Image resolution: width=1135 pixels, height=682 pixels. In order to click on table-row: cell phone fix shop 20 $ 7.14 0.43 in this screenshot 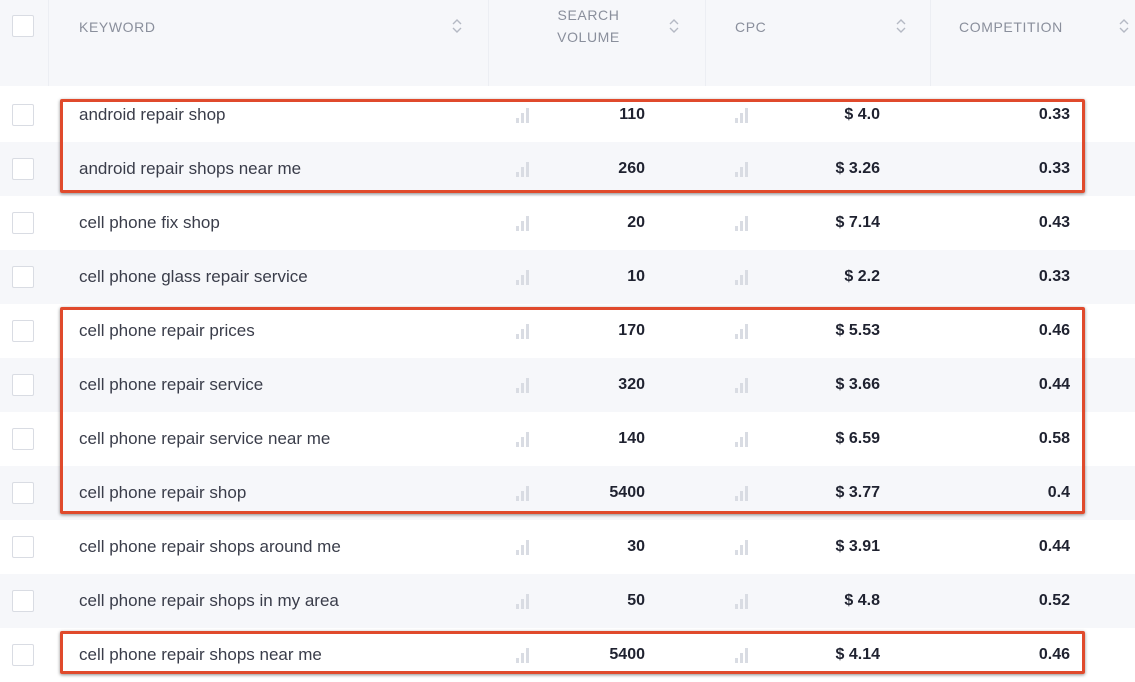, I will do `click(567, 223)`.